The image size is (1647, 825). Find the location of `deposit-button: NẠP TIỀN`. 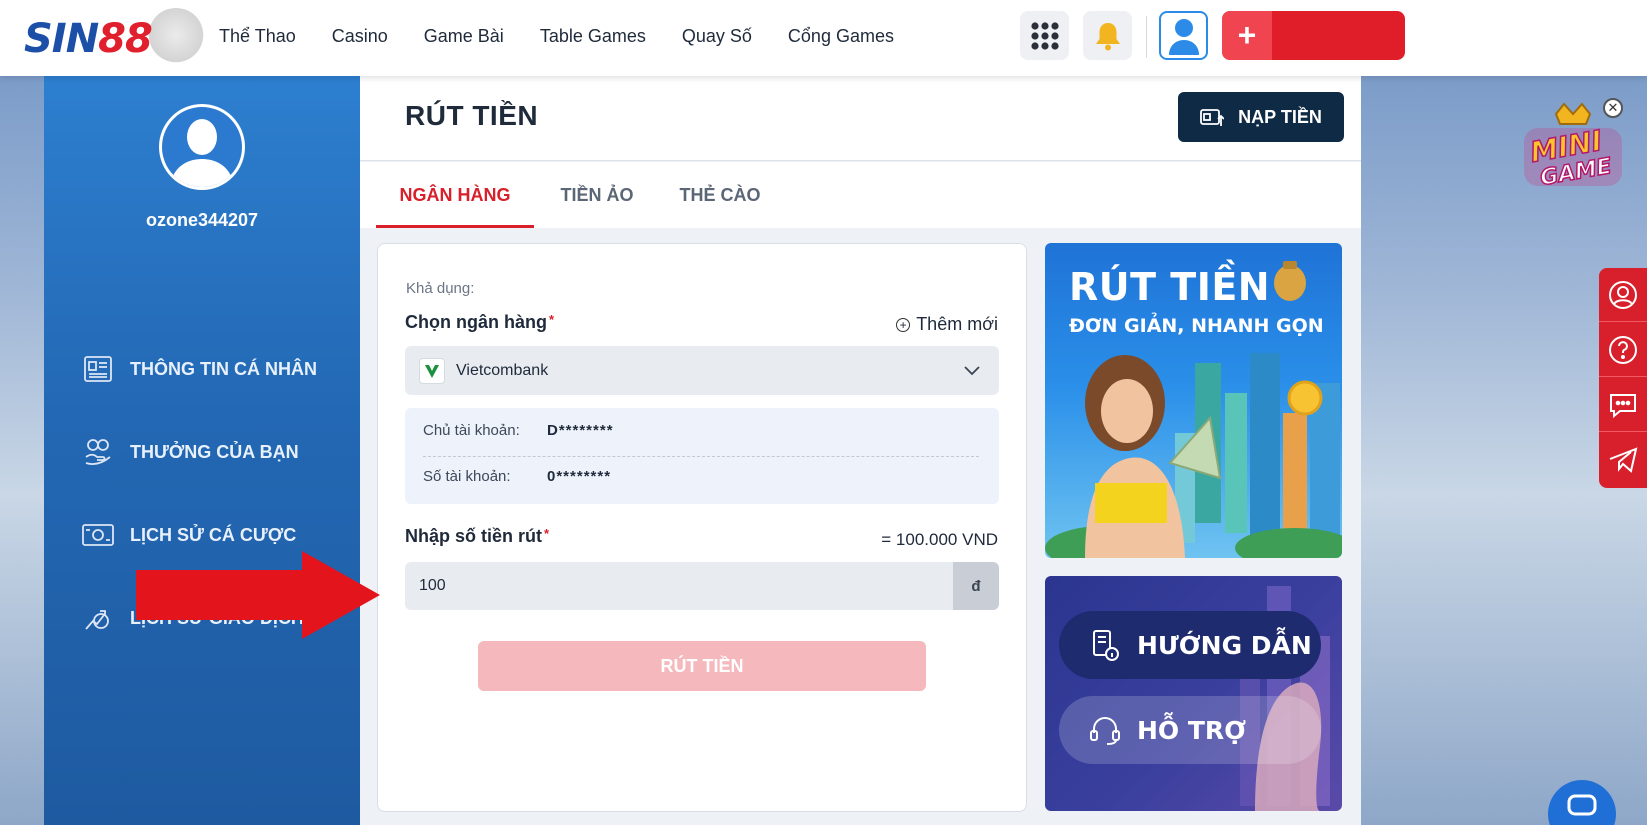

deposit-button: NẠP TIỀN is located at coordinates (1261, 117).